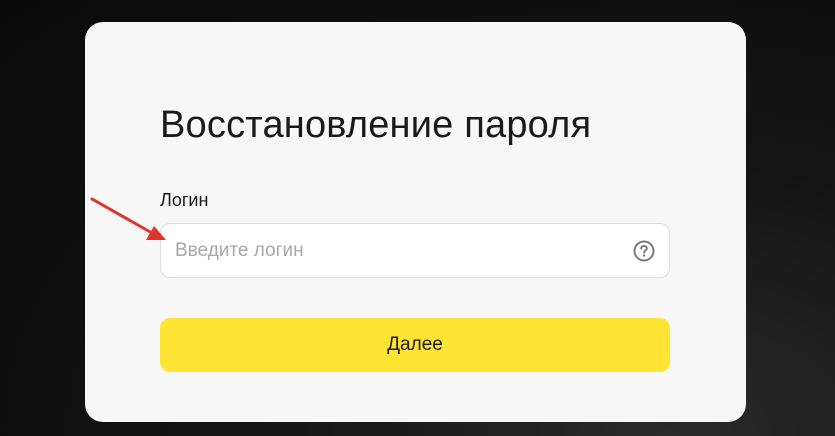 This screenshot has width=835, height=436. Describe the element at coordinates (415, 345) in the screenshot. I see `next-button: Далее` at that location.